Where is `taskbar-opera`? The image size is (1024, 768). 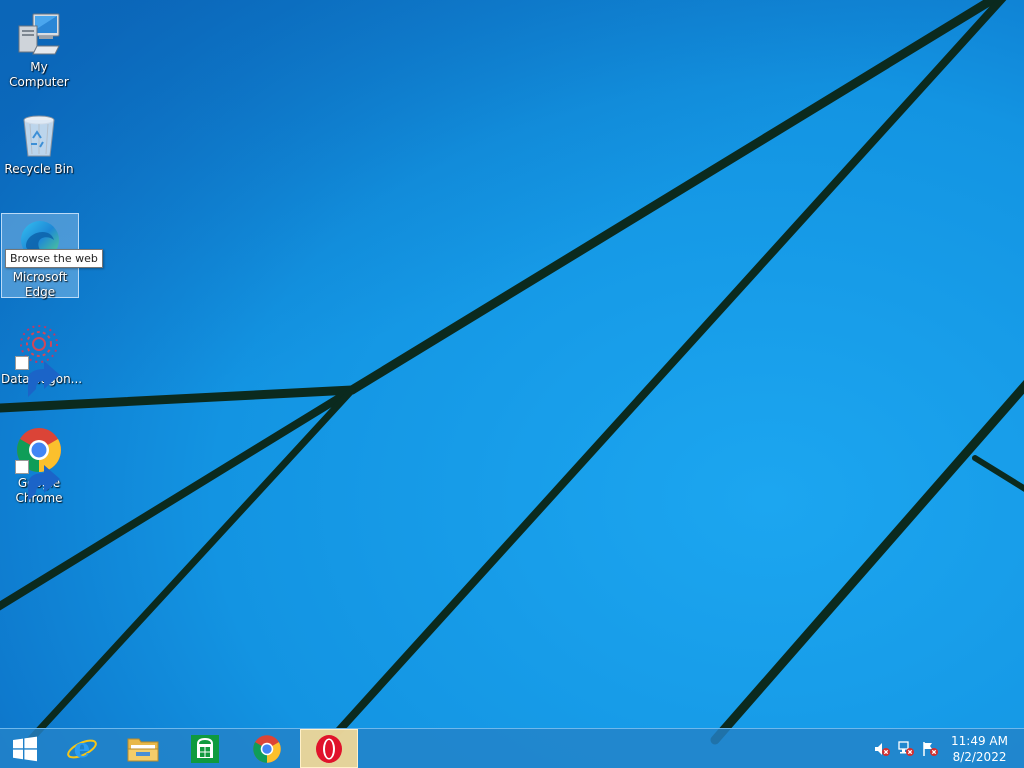
taskbar-opera is located at coordinates (329, 748).